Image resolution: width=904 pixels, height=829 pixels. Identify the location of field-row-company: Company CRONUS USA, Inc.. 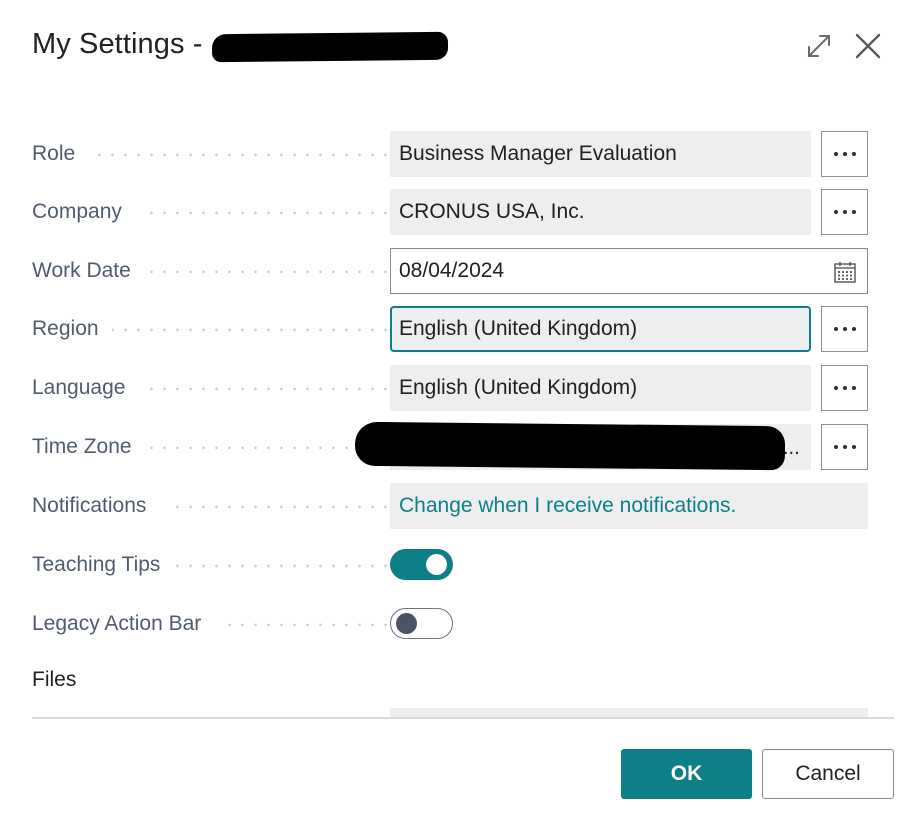
(450, 212).